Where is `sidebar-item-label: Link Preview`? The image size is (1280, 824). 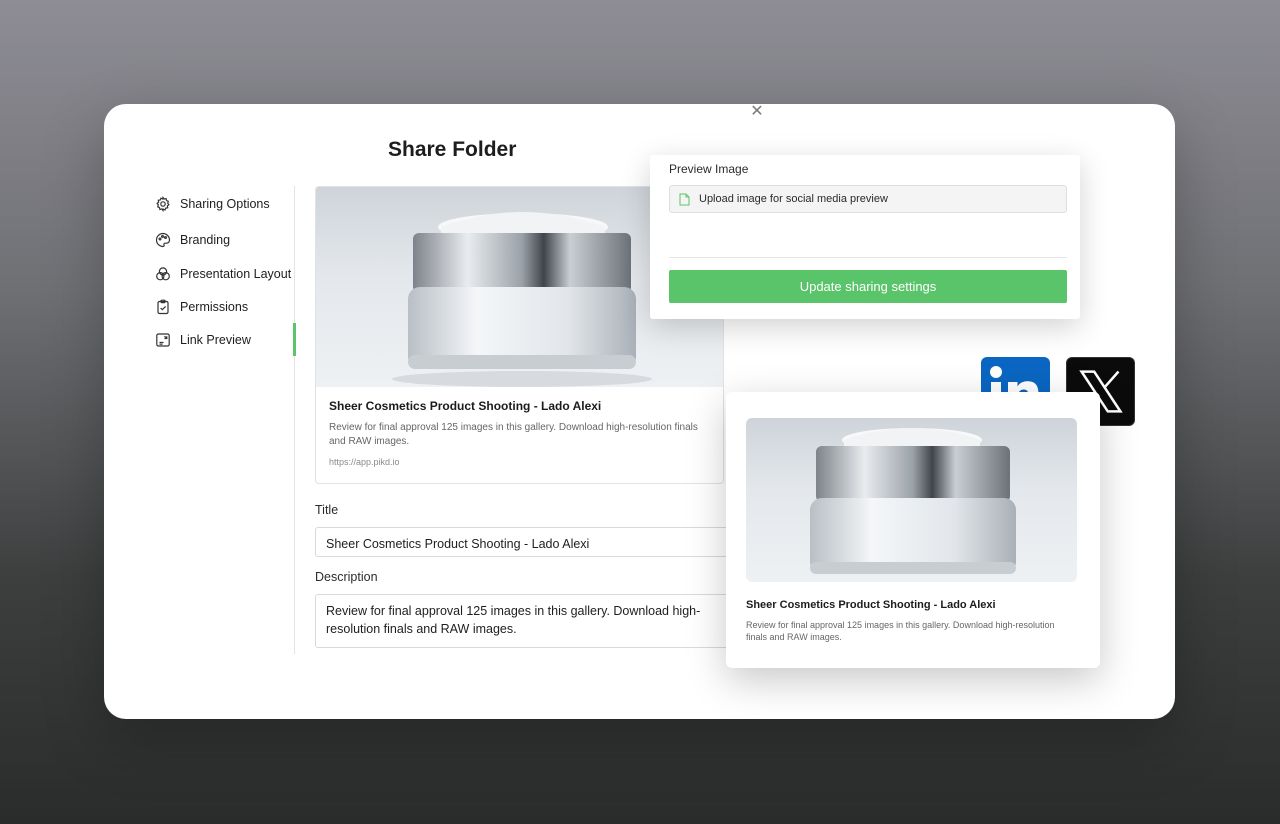
sidebar-item-label: Link Preview is located at coordinates (215, 340).